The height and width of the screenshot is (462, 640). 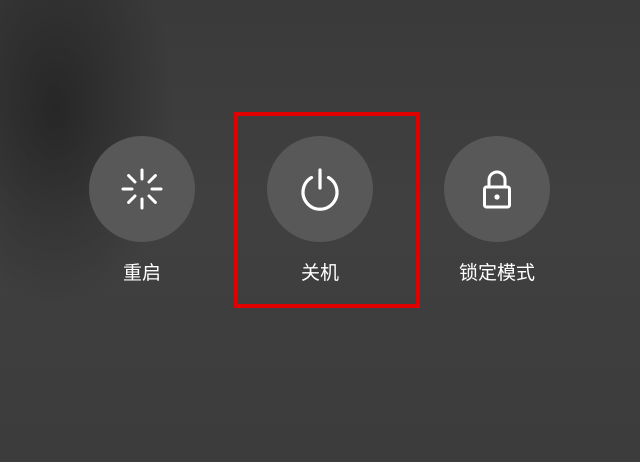 What do you see at coordinates (319, 273) in the screenshot?
I see `power-off-label: 关机` at bounding box center [319, 273].